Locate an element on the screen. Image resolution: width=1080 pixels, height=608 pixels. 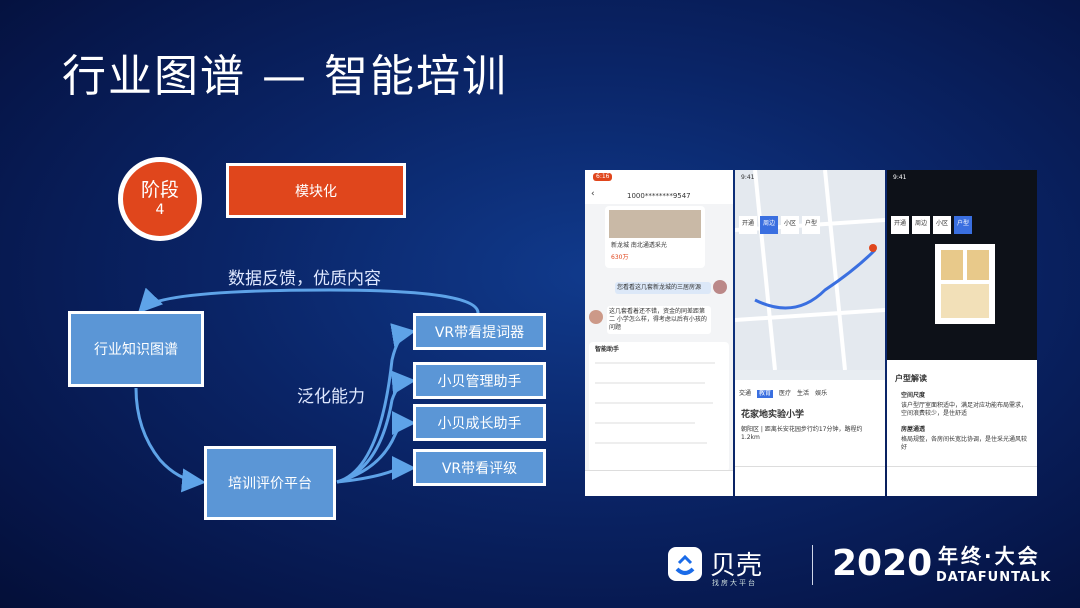
chat-reply: 这几套看着还不错，资金的同差距第二 小学怎么样，得考虑以后有小孩的问题 is located at coordinates (659, 320).